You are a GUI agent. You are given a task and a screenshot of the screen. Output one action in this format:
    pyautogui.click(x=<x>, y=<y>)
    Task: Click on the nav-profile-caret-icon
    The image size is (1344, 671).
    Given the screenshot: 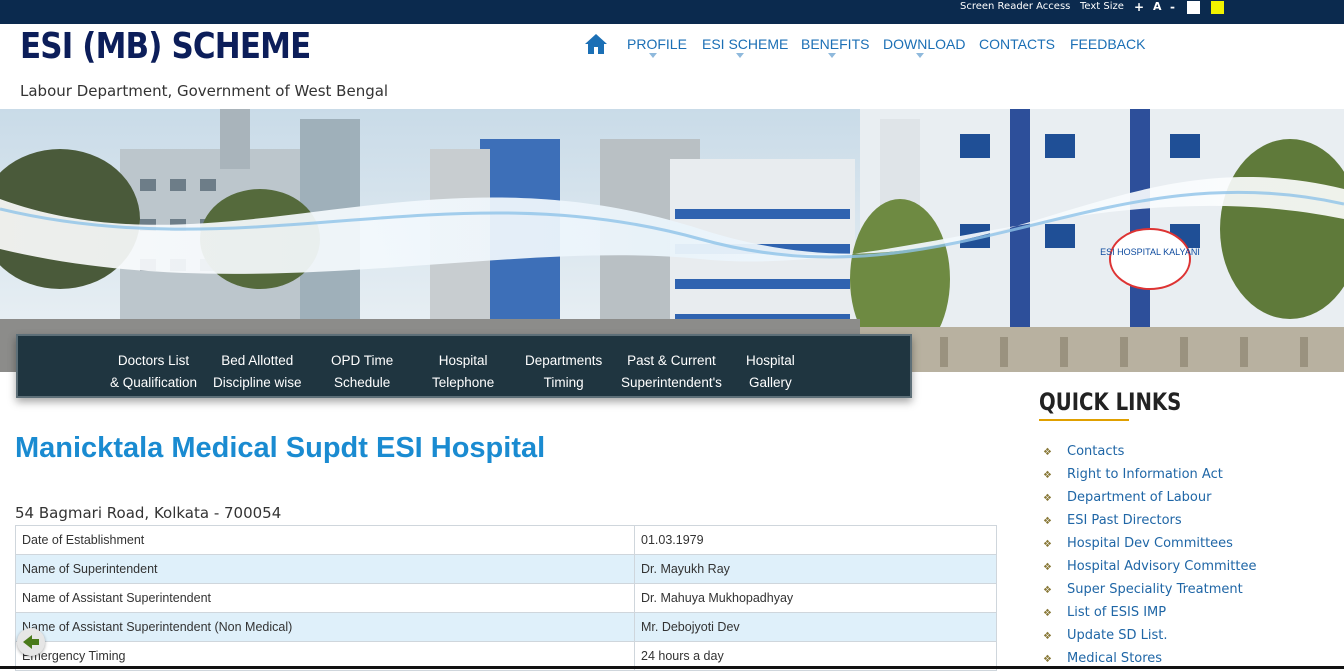 What is the action you would take?
    pyautogui.click(x=653, y=55)
    